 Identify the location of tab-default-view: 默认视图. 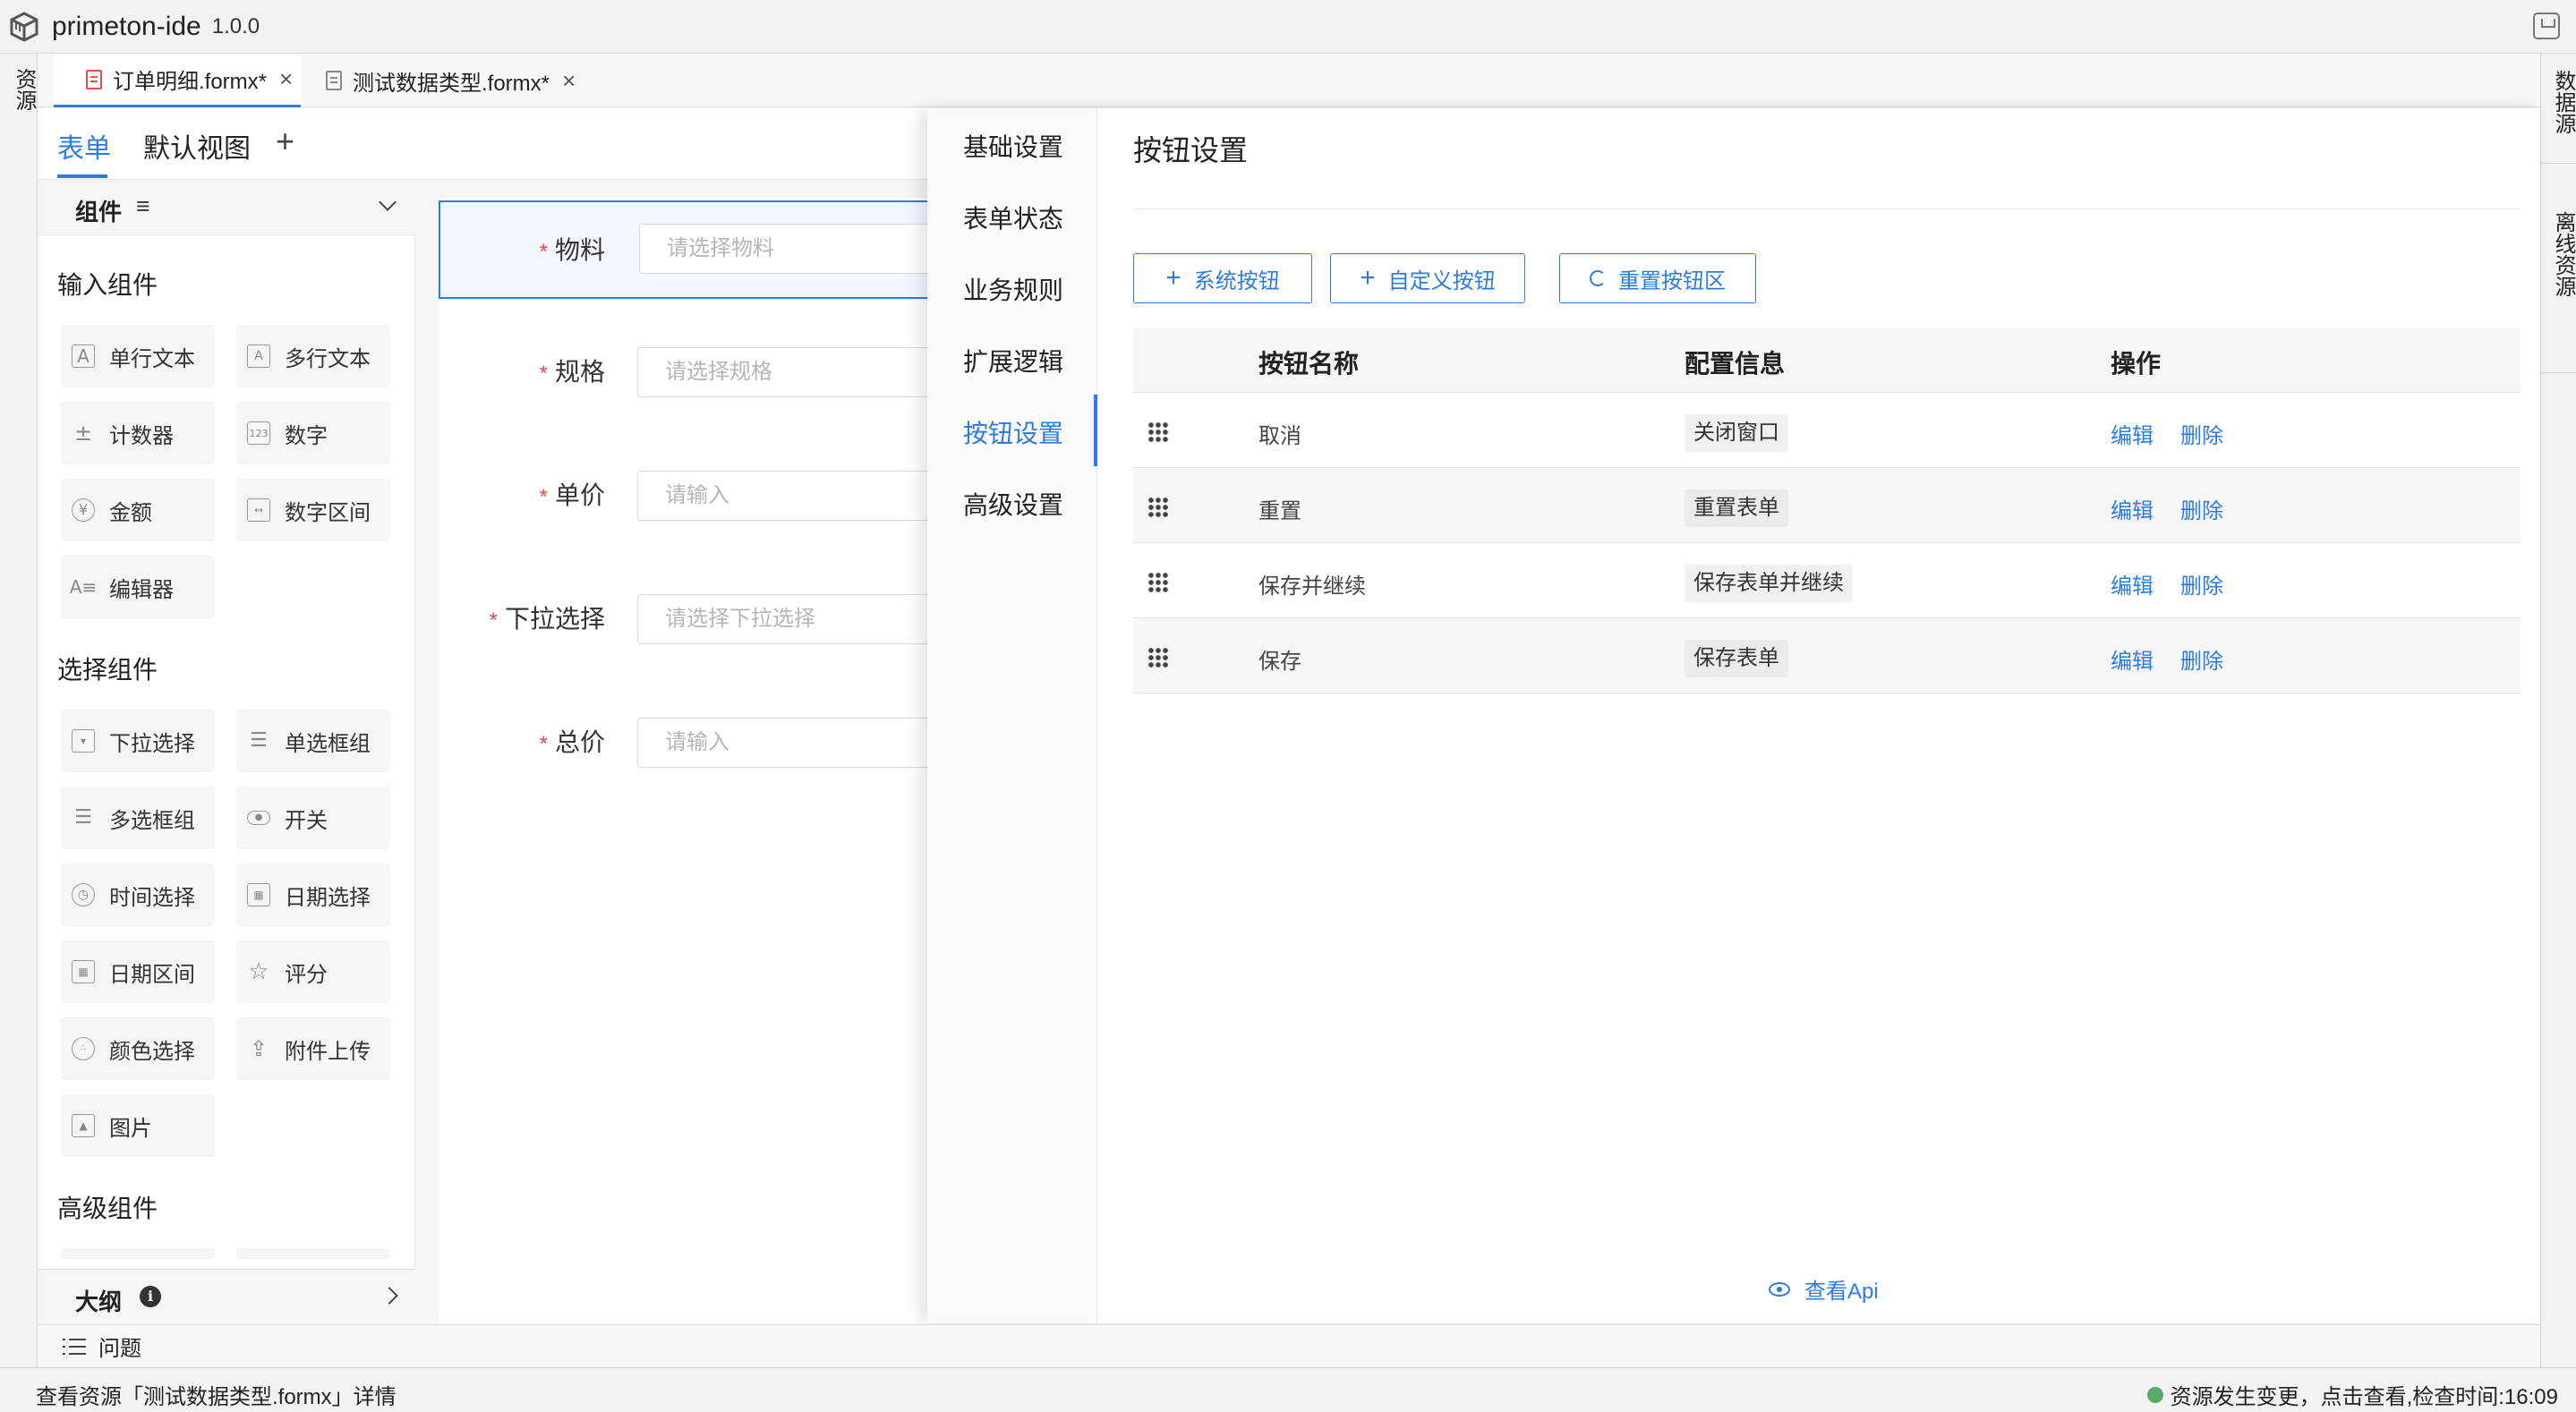
(197, 146).